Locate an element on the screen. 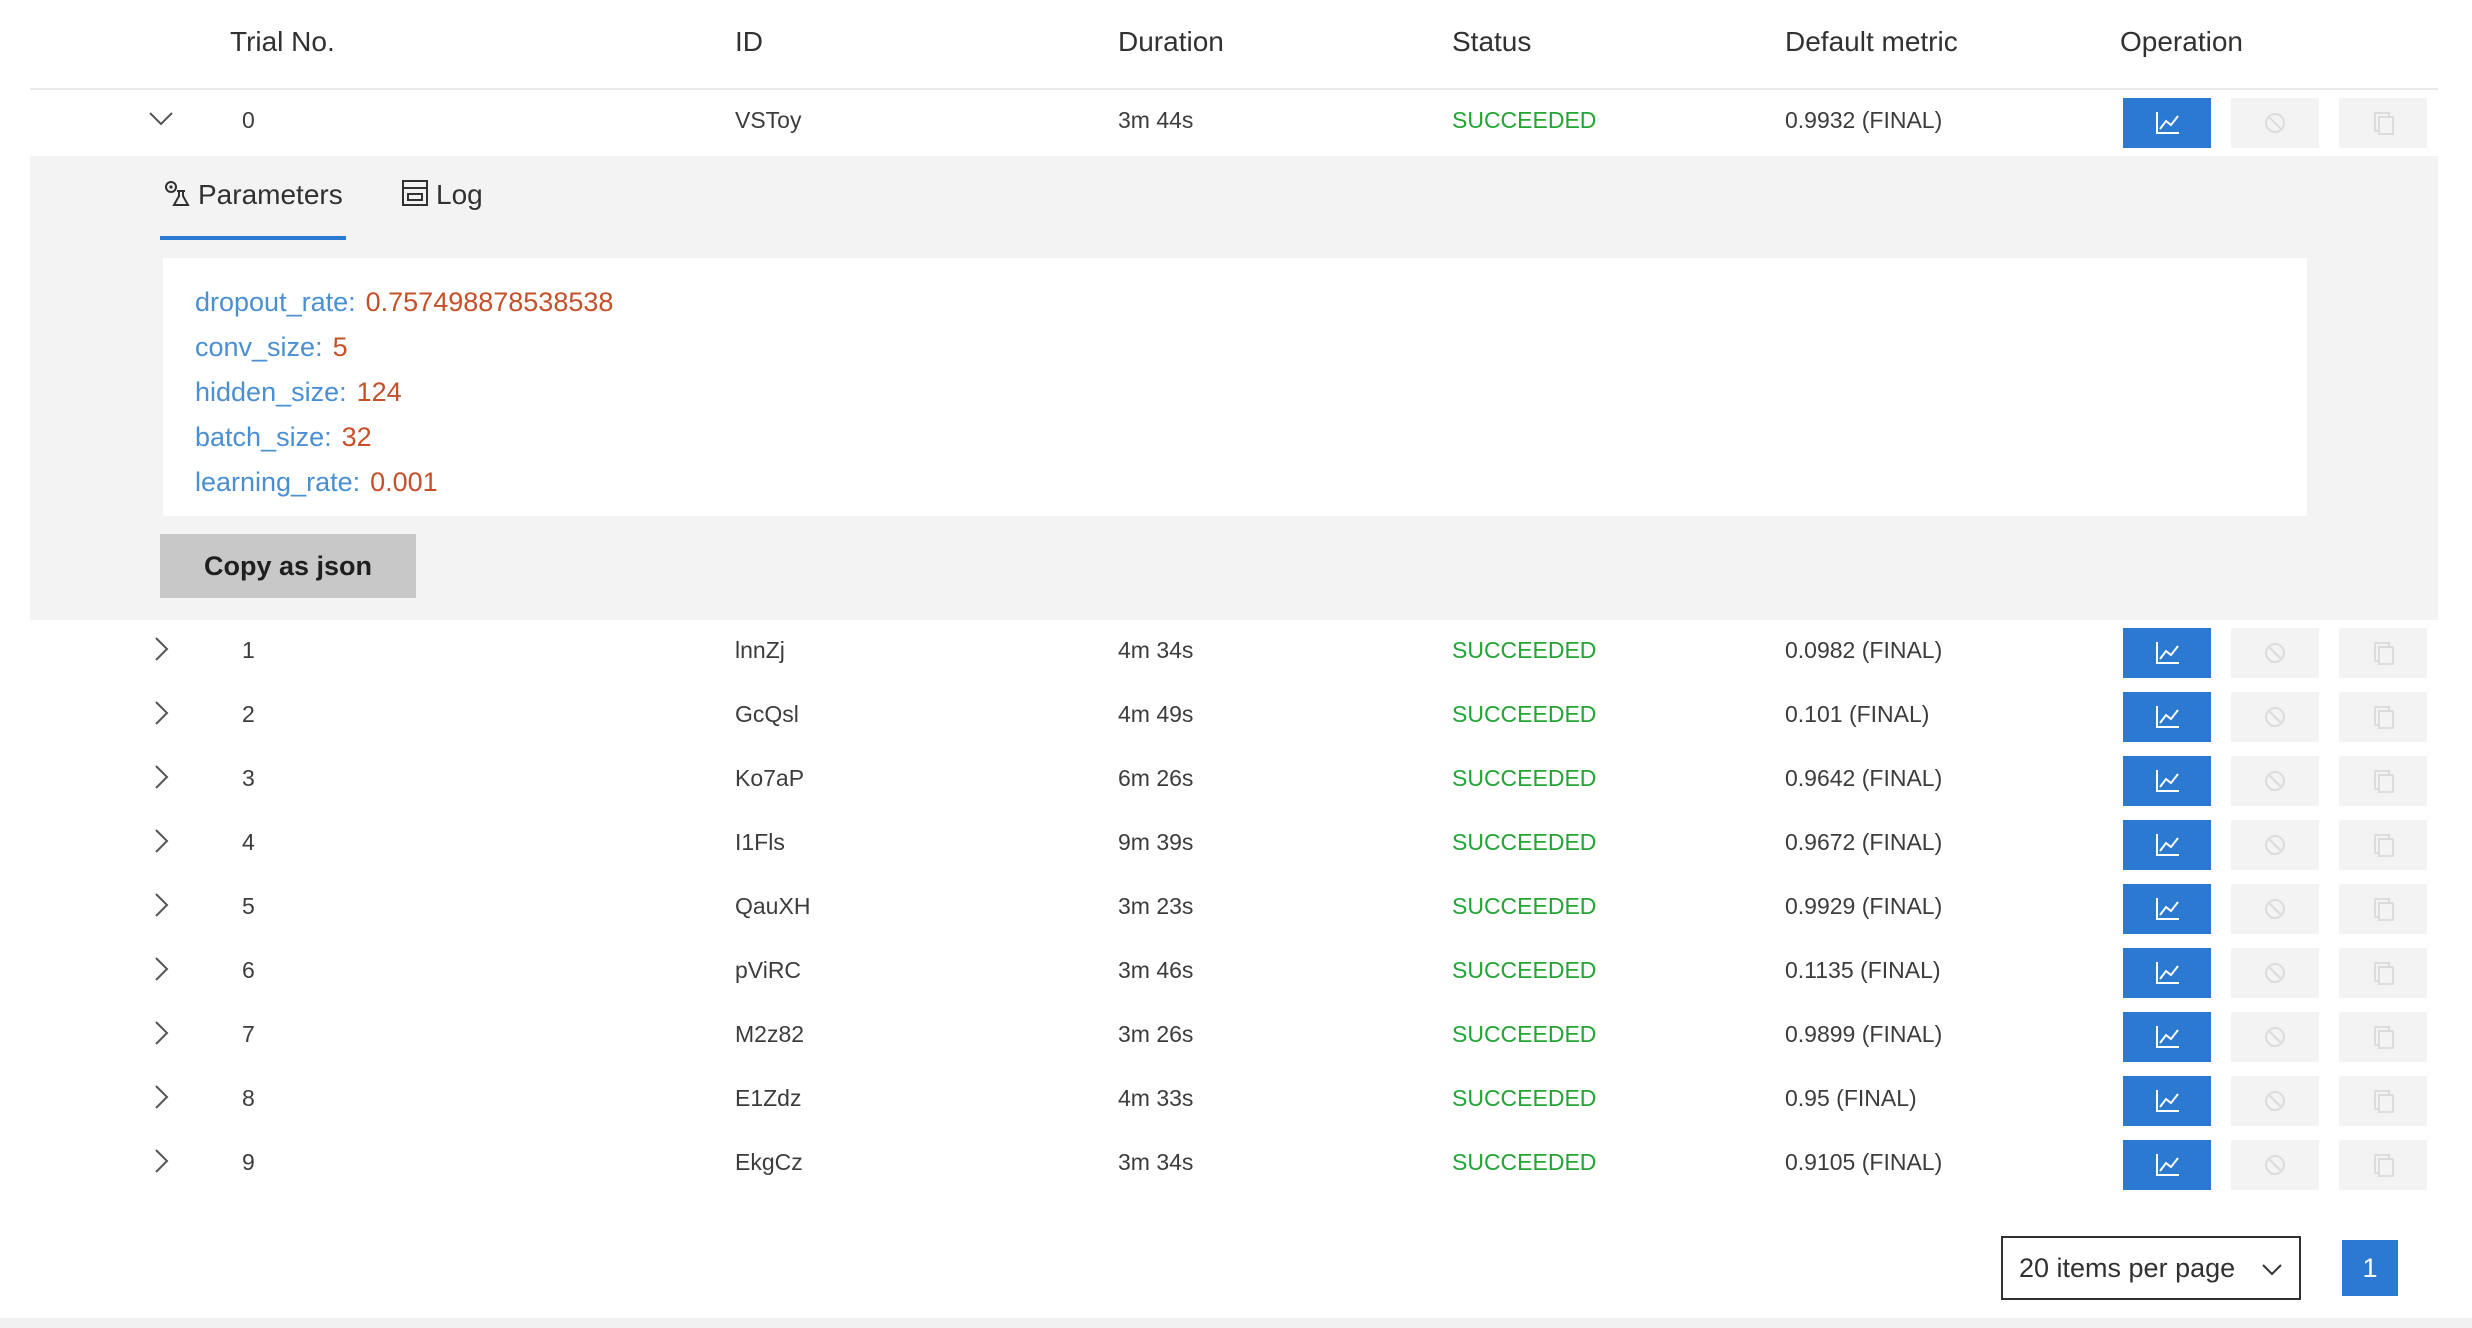 This screenshot has width=2472, height=1328. trial-no-cell: 3 is located at coordinates (248, 778).